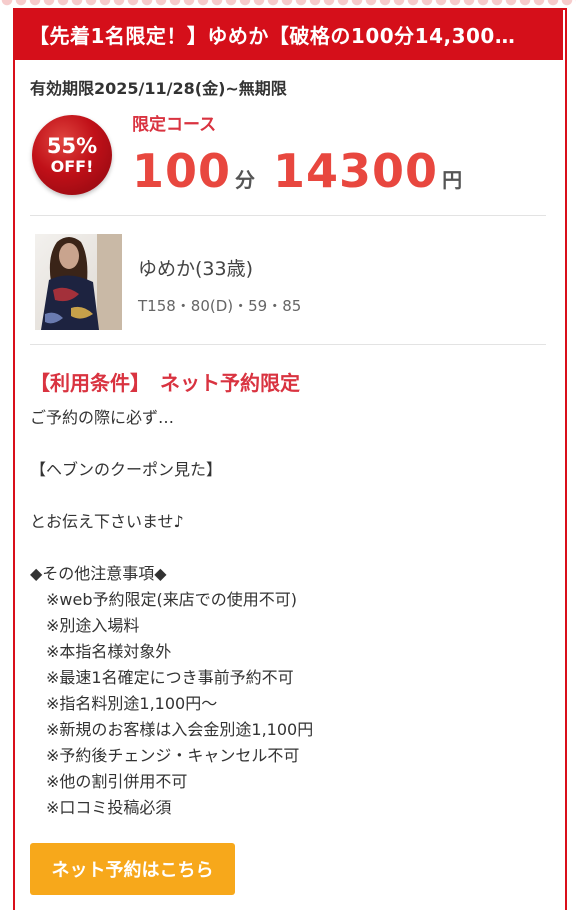  I want to click on duration-unit: 分, so click(245, 180).